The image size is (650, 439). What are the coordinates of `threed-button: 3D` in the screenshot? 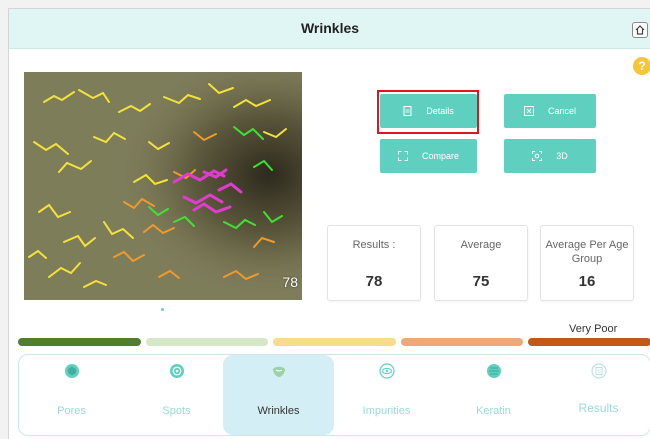 It's located at (550, 156).